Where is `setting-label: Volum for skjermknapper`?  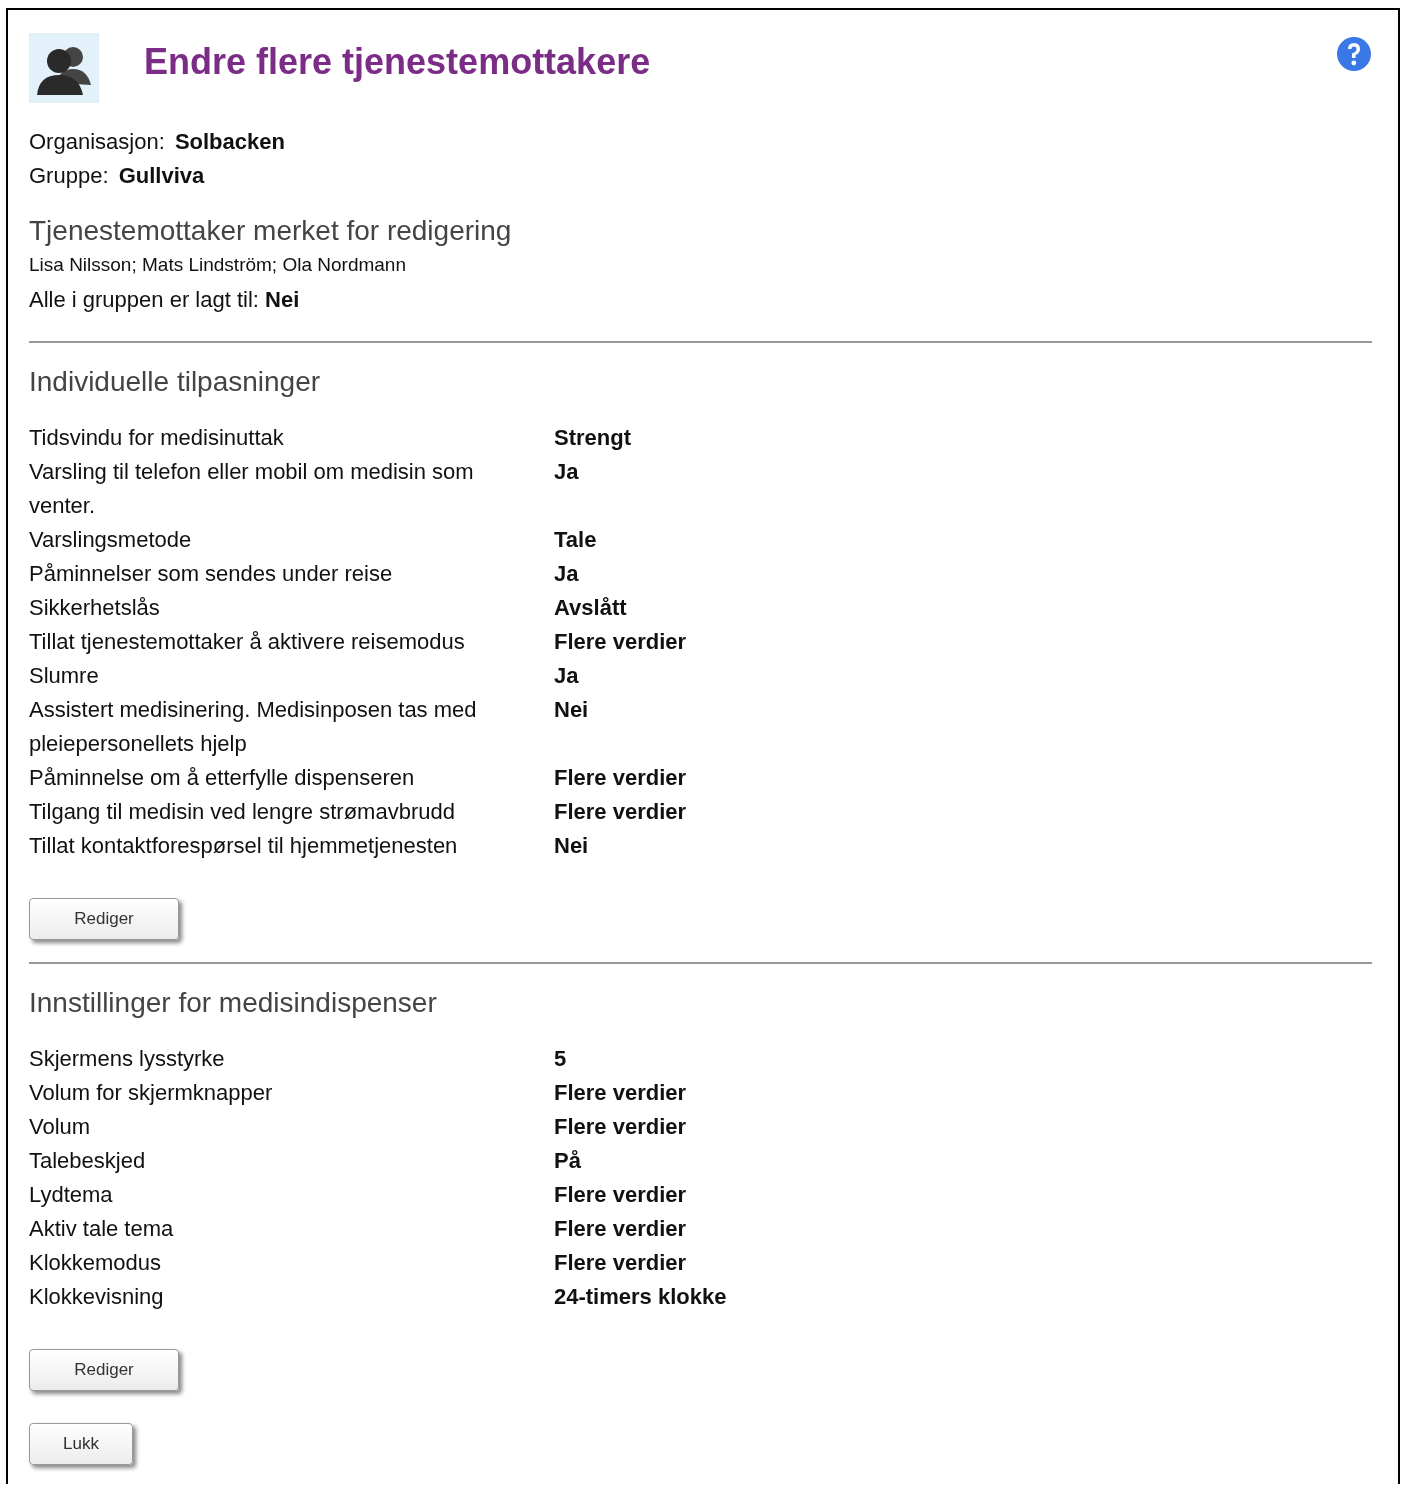
setting-label: Volum for skjermknapper is located at coordinates (151, 1093).